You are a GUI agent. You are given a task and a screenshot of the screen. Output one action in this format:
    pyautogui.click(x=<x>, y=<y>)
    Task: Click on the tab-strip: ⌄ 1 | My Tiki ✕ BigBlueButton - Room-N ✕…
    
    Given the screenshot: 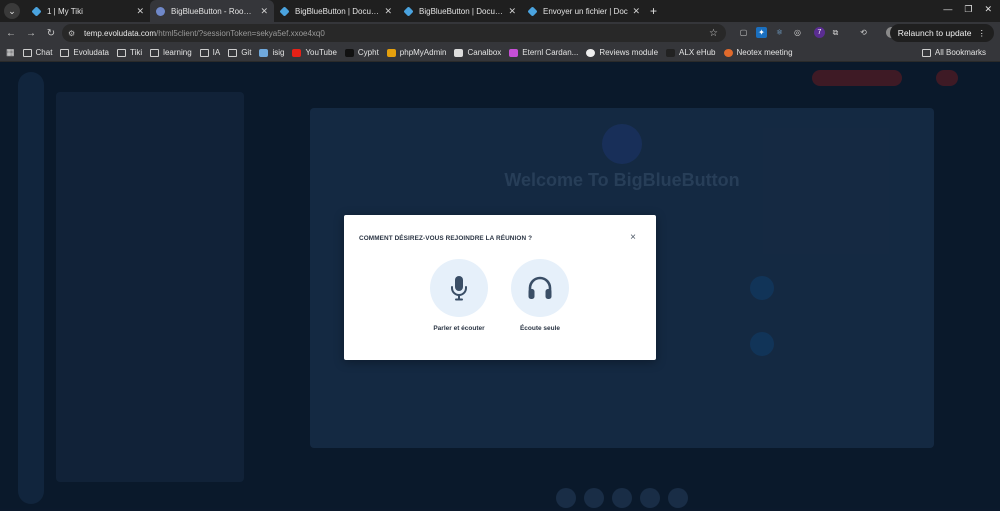 What is the action you would take?
    pyautogui.click(x=500, y=11)
    